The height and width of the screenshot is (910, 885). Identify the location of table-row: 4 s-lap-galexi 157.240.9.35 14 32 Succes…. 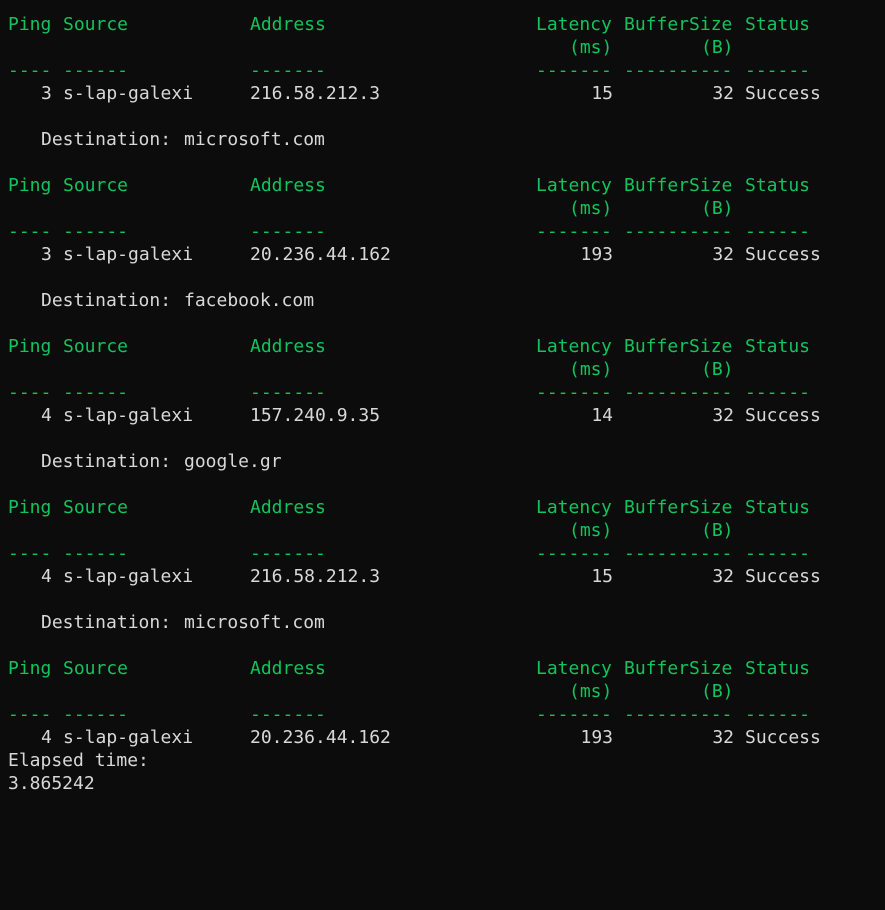
(442, 415).